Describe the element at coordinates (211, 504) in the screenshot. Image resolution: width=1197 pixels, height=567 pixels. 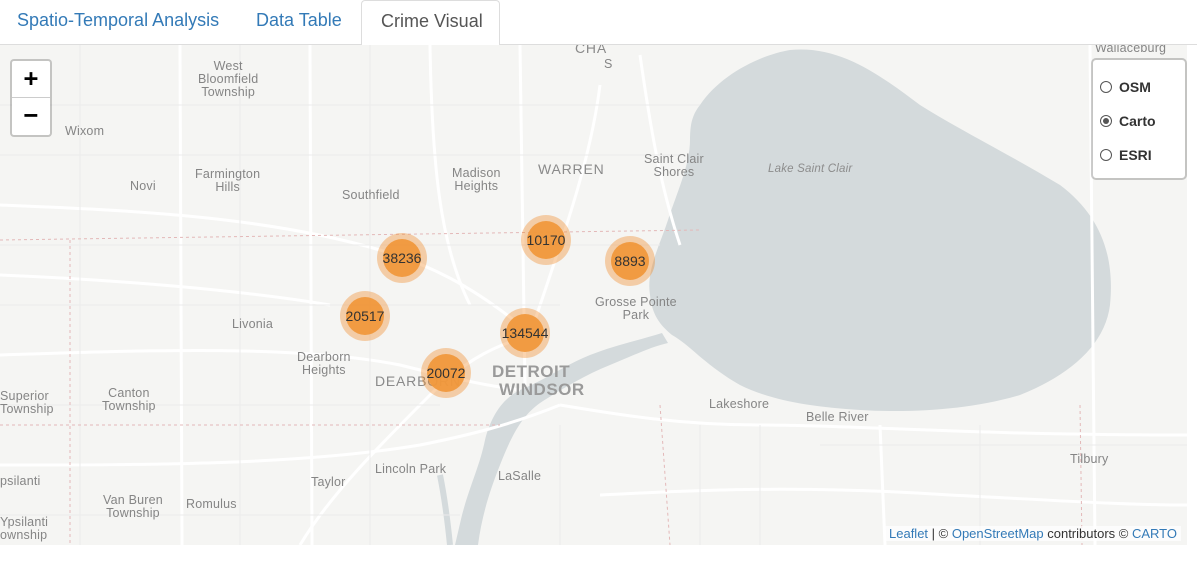
I see `place-label-romulus: Romulus` at that location.